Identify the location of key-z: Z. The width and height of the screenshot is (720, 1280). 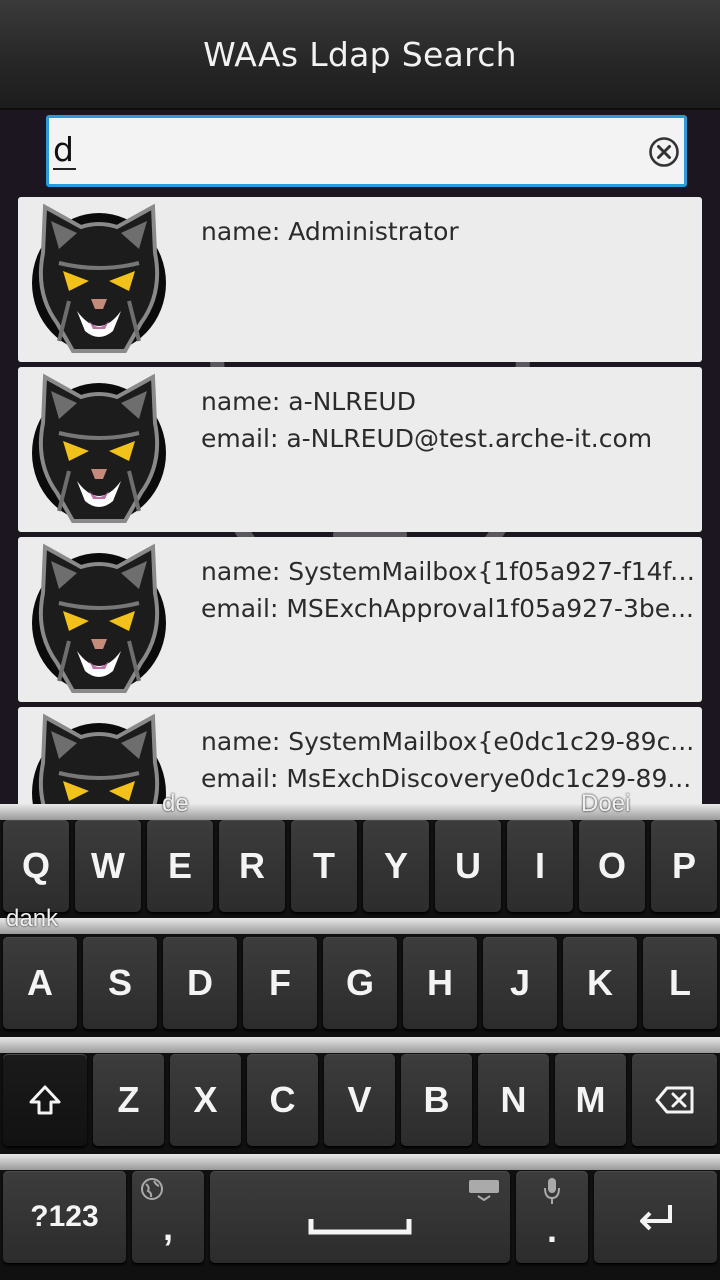
(128, 1100).